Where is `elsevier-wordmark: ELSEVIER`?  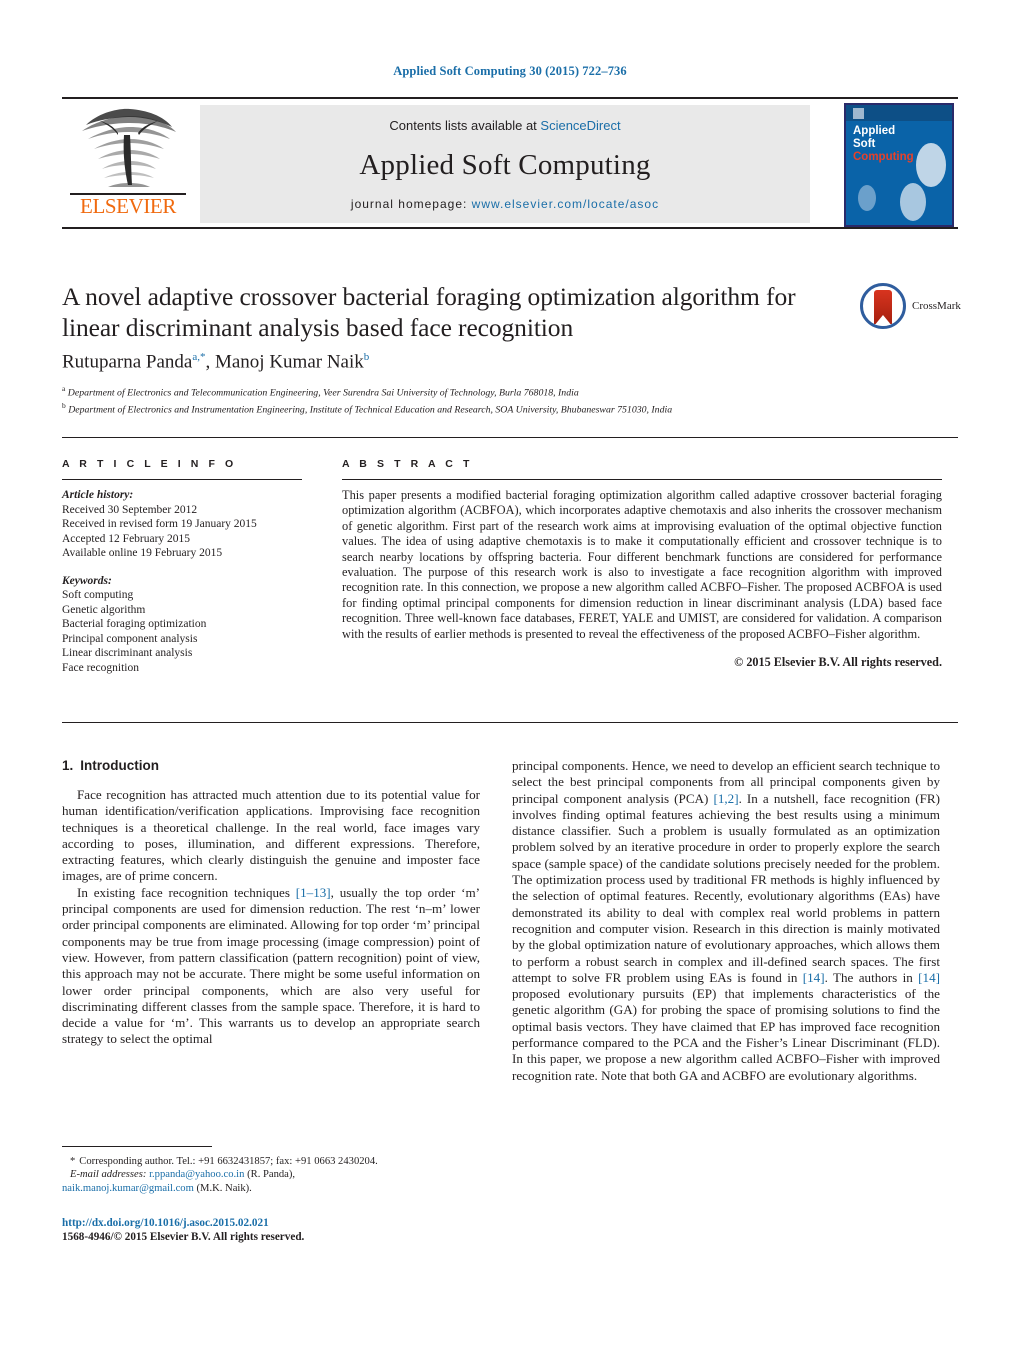
elsevier-wordmark: ELSEVIER is located at coordinates (128, 205).